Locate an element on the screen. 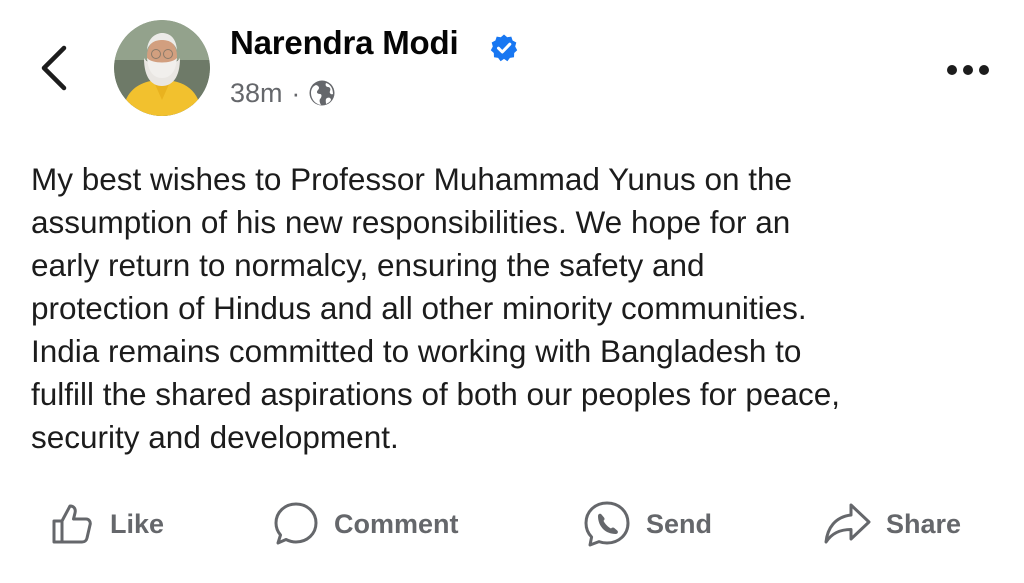 The image size is (1024, 583). share-button: Share is located at coordinates (891, 524).